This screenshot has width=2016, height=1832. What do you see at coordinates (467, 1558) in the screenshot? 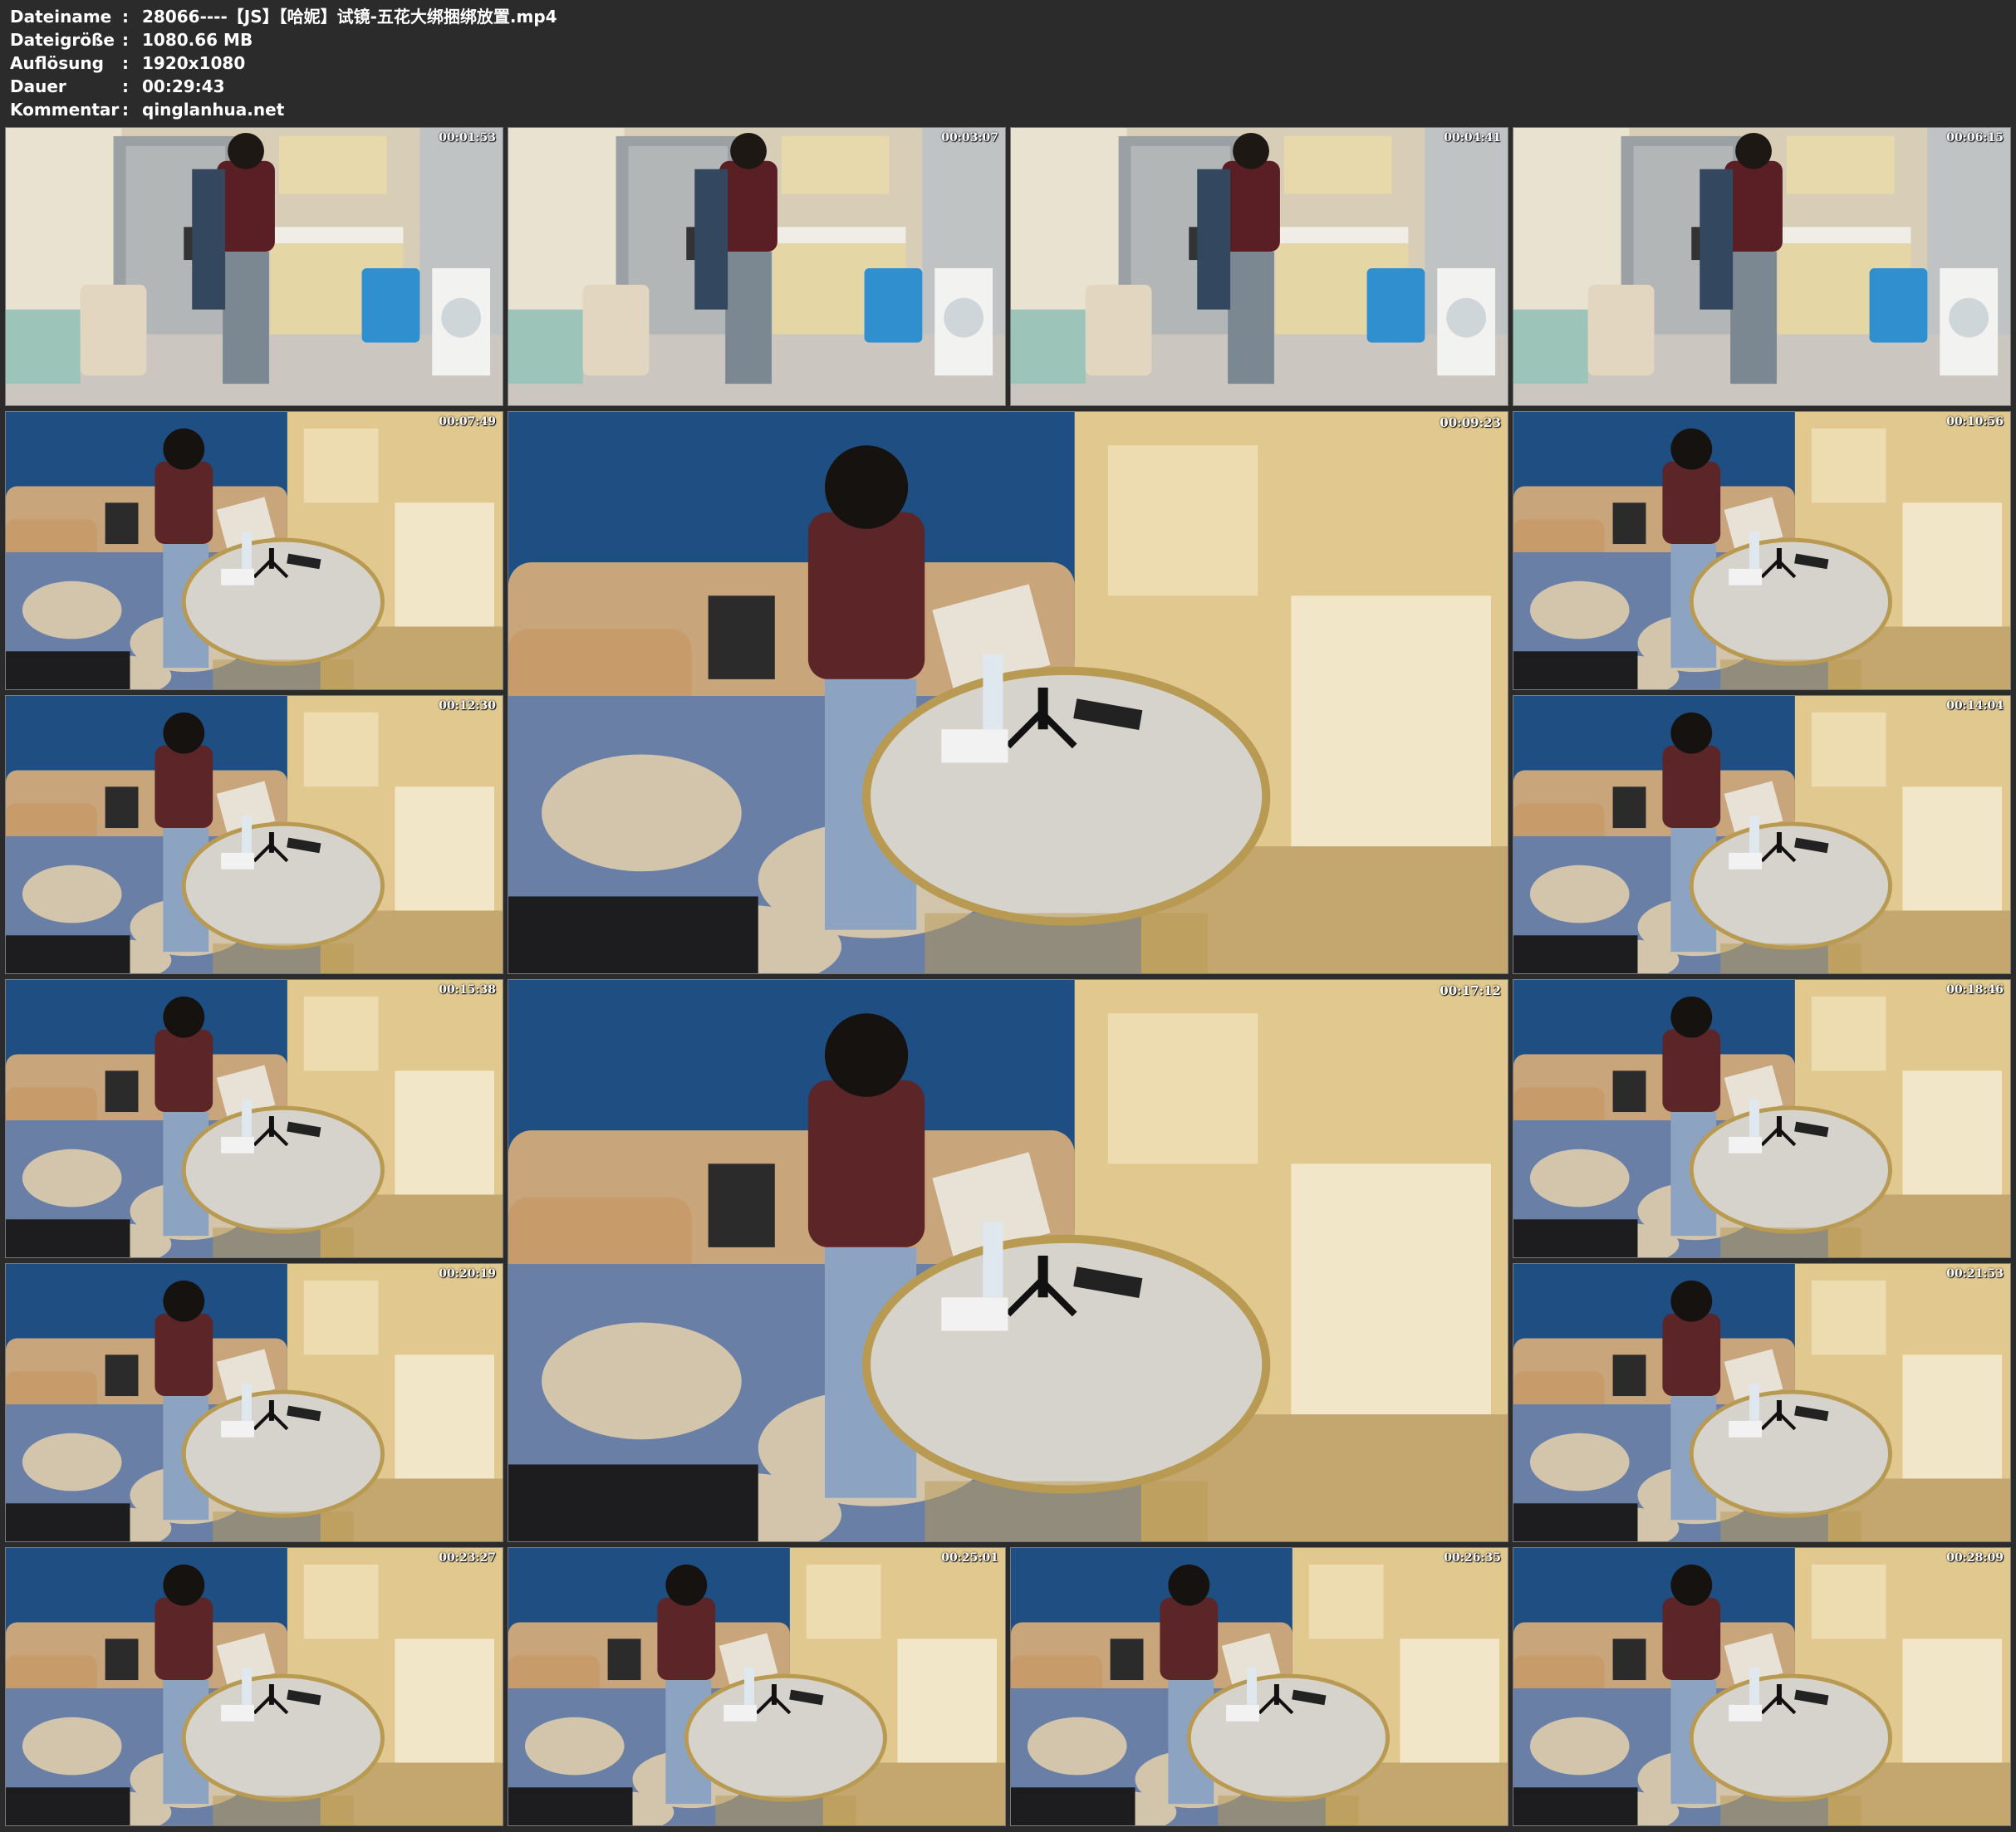
I see `thumbnail-timestamp: 00:23:27` at bounding box center [467, 1558].